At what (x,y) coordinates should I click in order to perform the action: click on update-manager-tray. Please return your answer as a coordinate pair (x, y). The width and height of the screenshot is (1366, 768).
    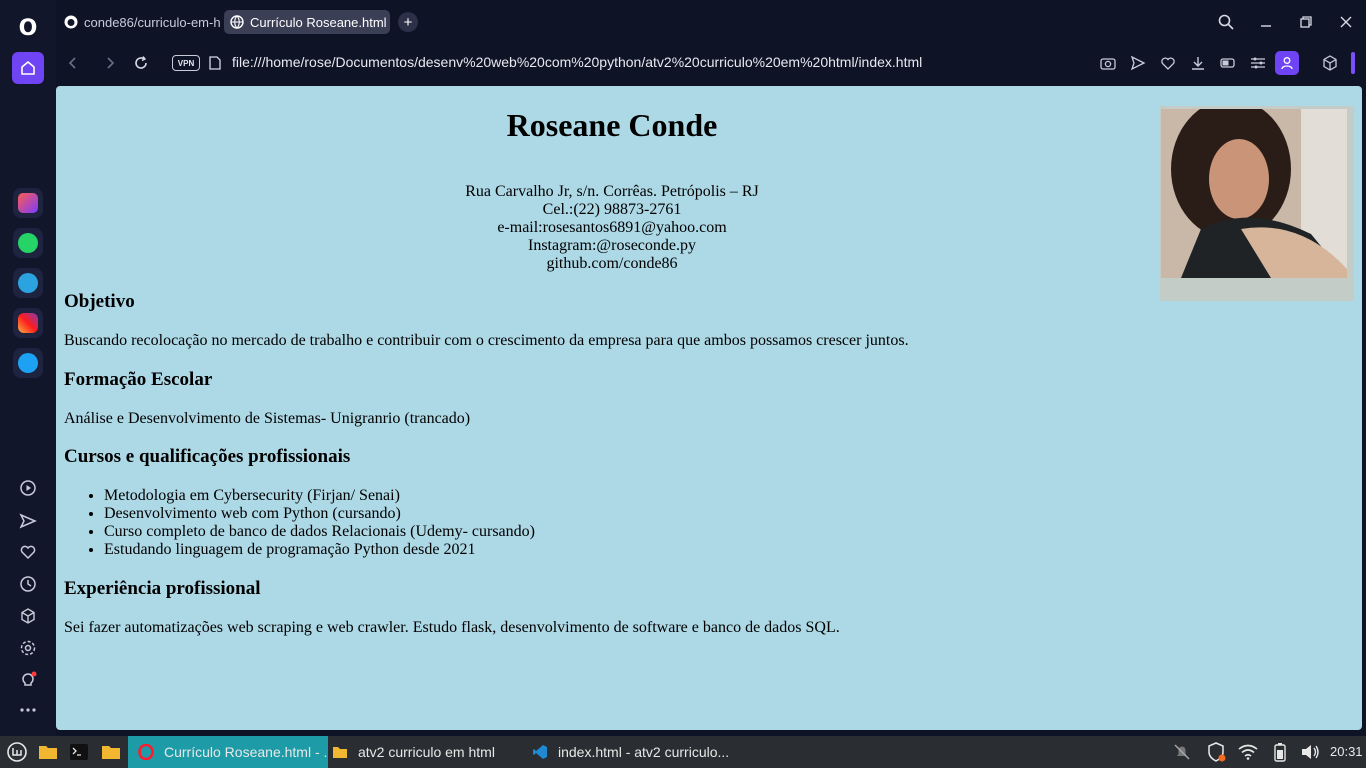
    Looking at the image, I should click on (1216, 752).